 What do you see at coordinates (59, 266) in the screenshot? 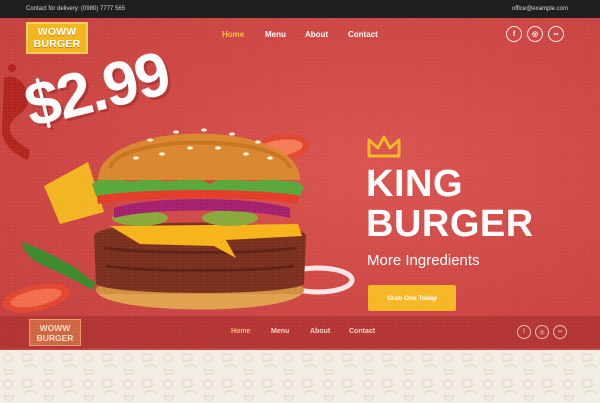
I see `arugula-leaf` at bounding box center [59, 266].